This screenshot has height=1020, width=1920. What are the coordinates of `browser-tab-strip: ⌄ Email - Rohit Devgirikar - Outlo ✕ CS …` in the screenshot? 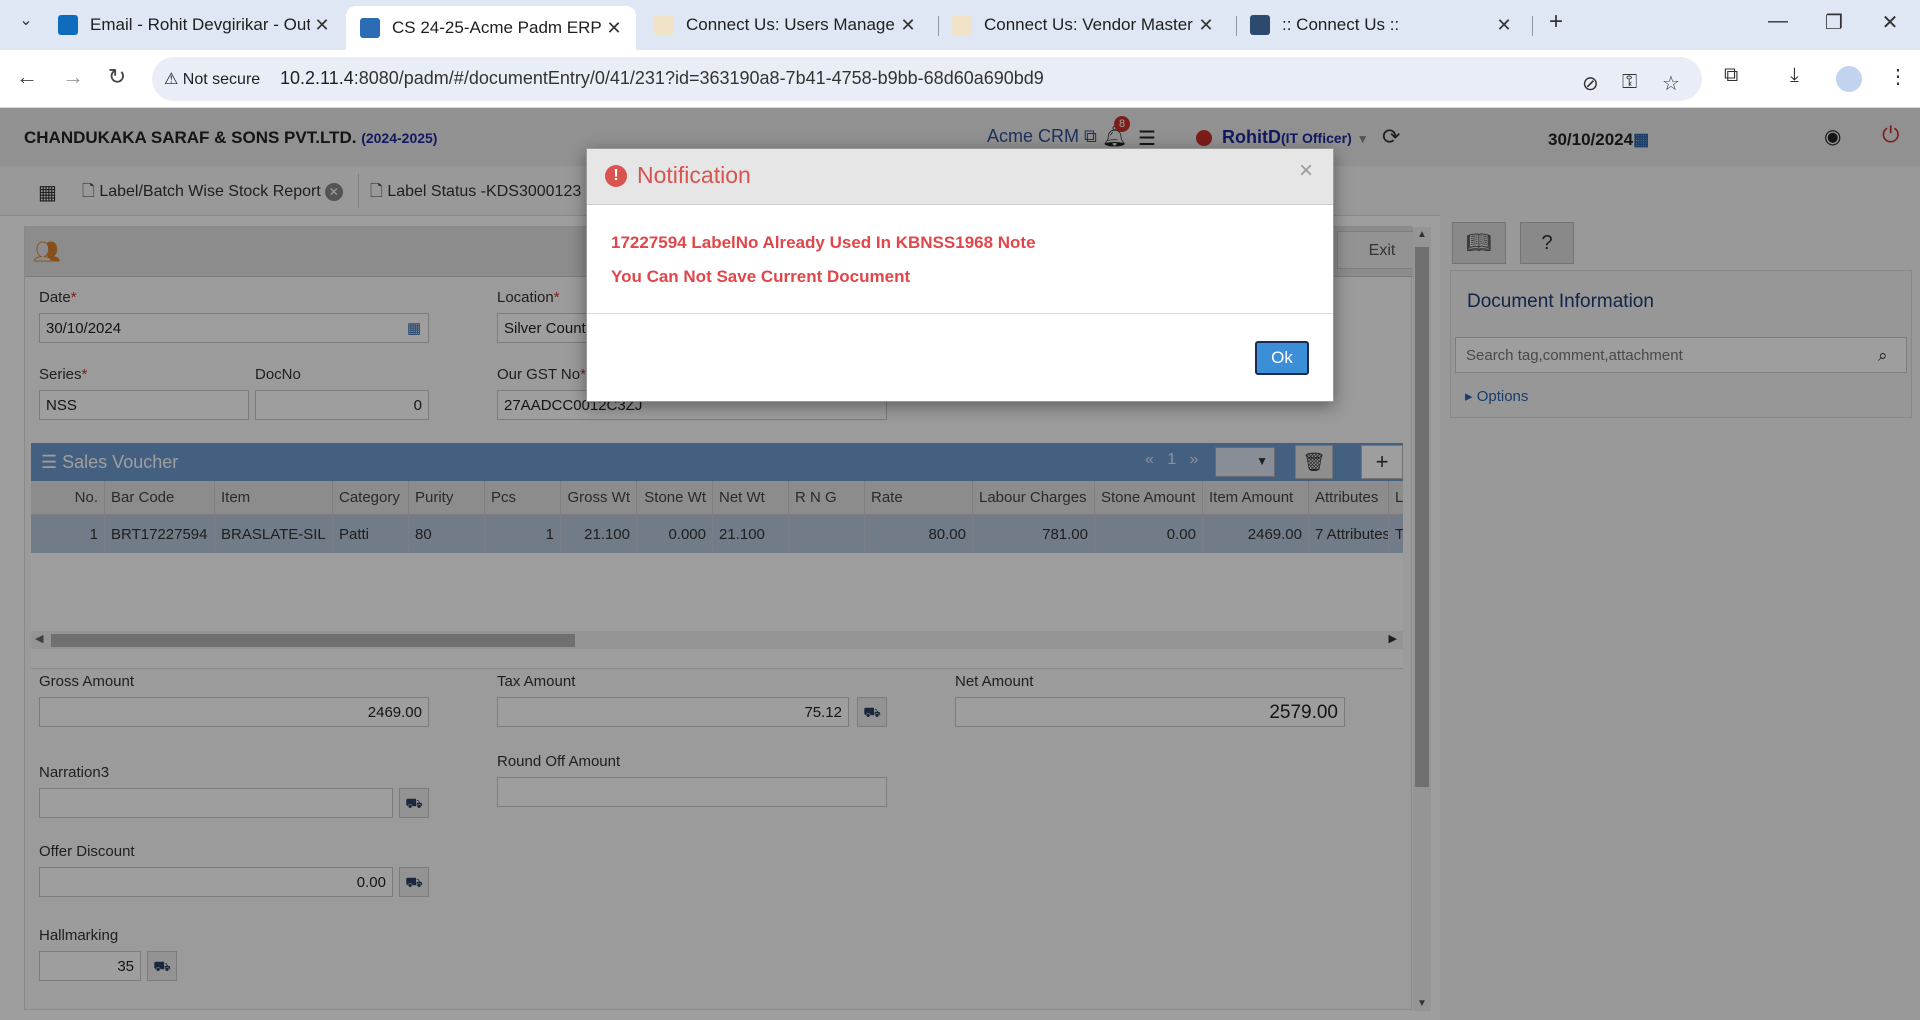 It's located at (960, 25).